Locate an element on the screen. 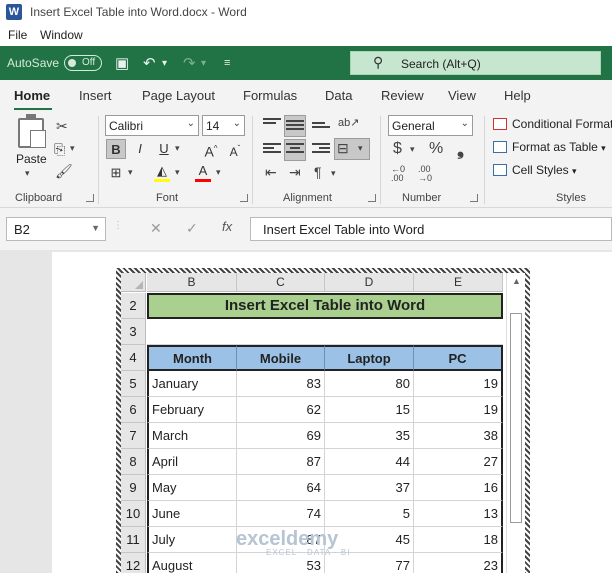 This screenshot has height=573, width=612. tab-view: View is located at coordinates (462, 95).